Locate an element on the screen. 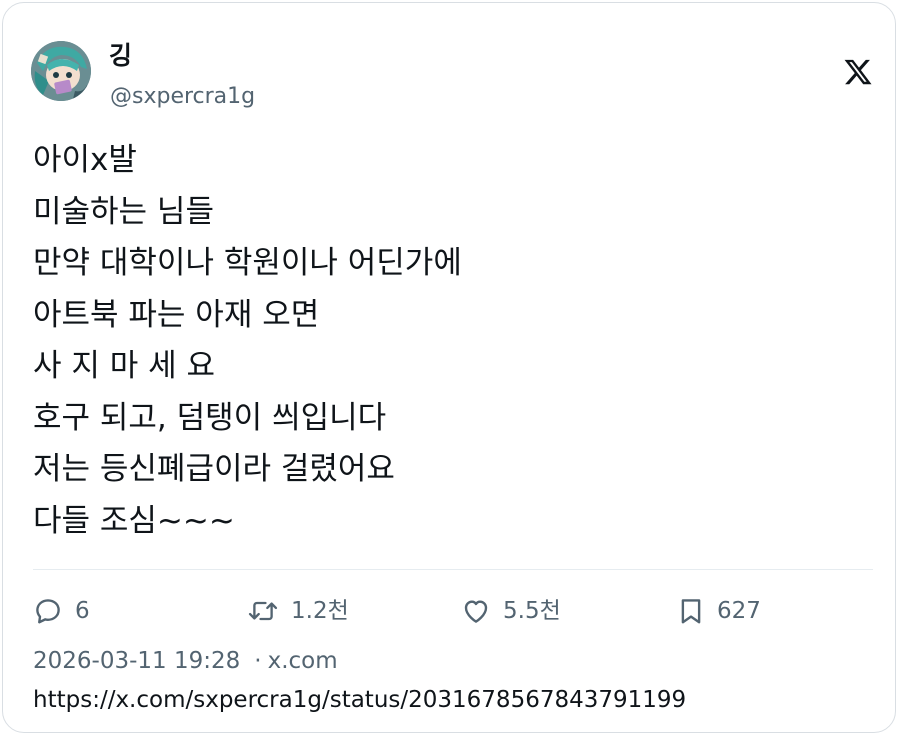 The height and width of the screenshot is (737, 900). bookmark-count: 627 is located at coordinates (739, 611).